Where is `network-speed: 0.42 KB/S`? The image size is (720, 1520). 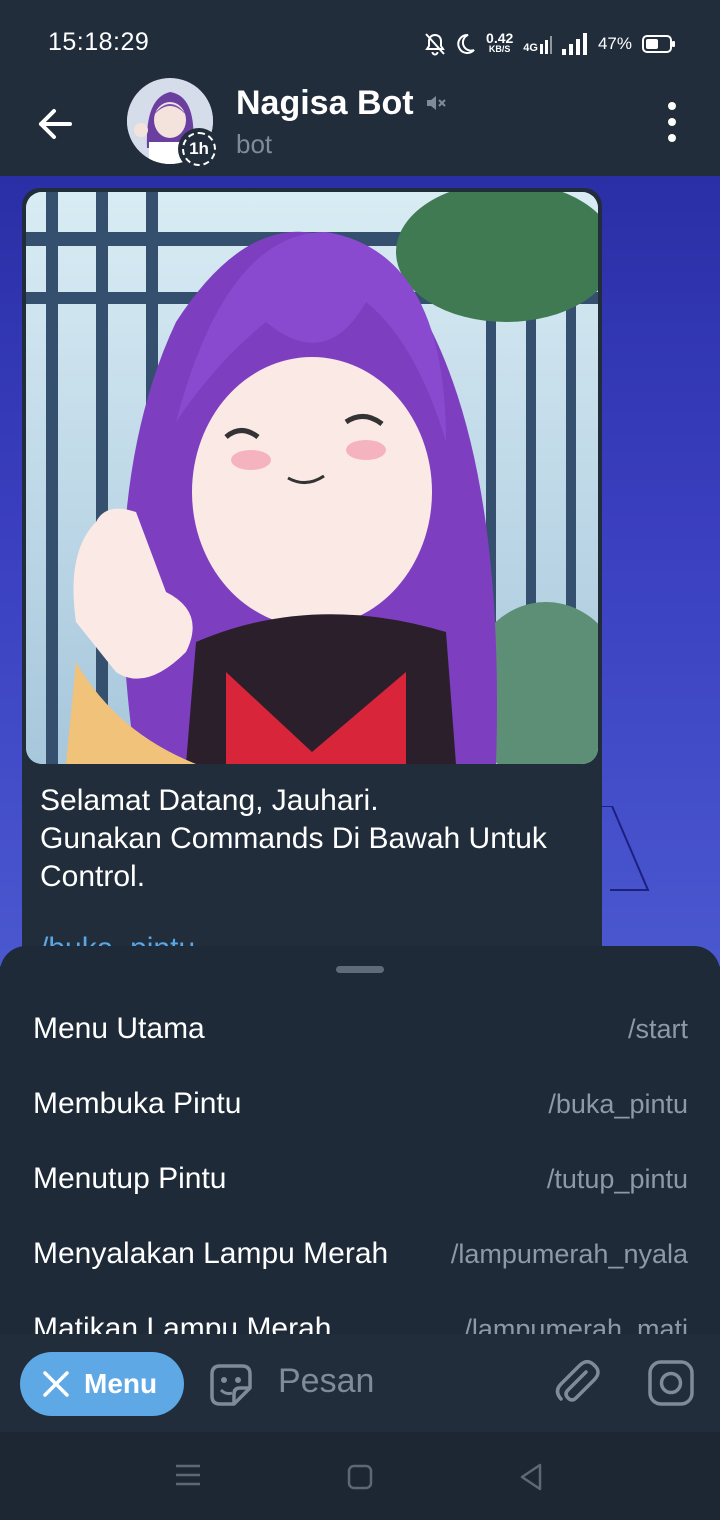
network-speed: 0.42 KB/S is located at coordinates (500, 42).